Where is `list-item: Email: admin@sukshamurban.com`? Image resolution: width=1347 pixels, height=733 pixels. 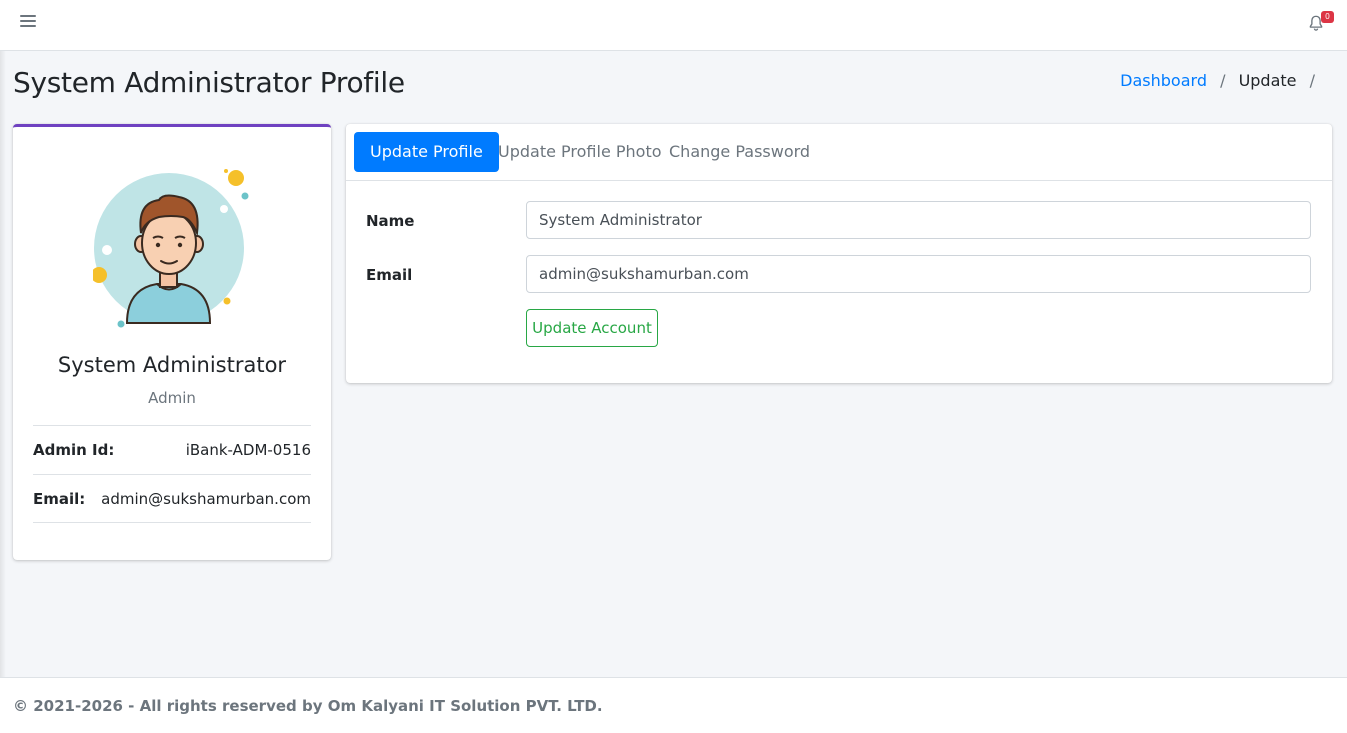 list-item: Email: admin@sukshamurban.com is located at coordinates (172, 498).